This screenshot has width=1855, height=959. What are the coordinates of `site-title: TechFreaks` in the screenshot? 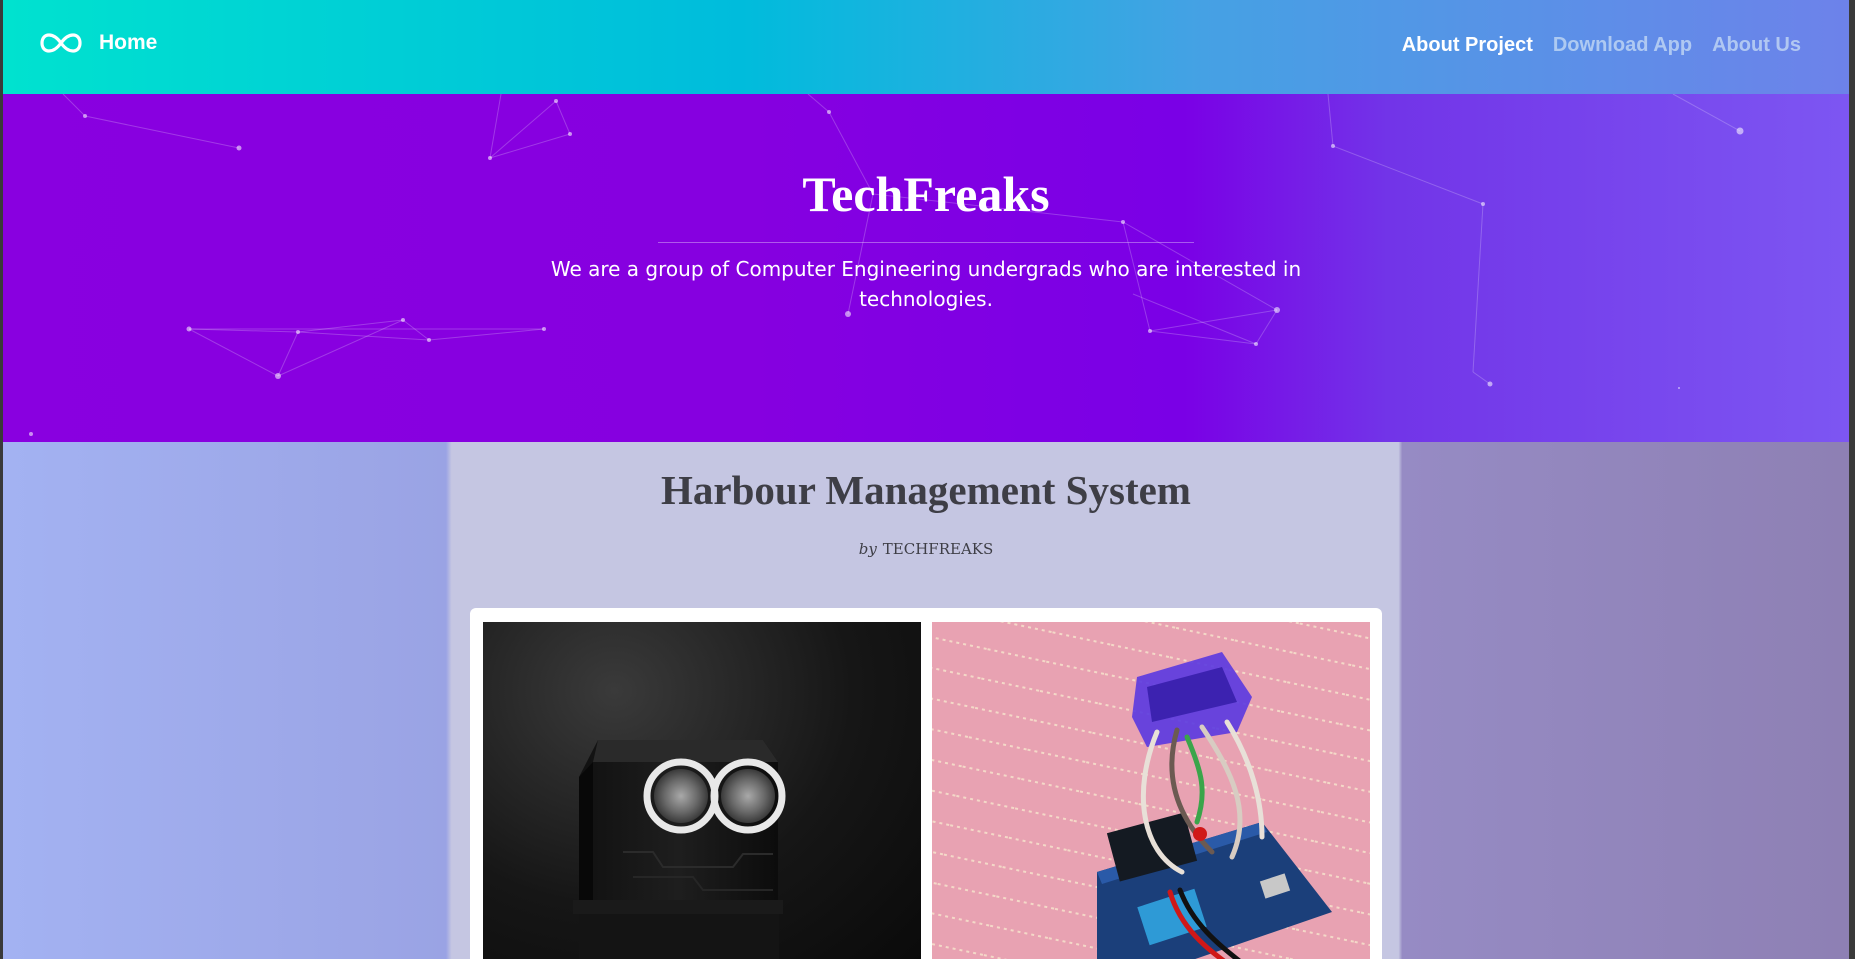 It's located at (926, 194).